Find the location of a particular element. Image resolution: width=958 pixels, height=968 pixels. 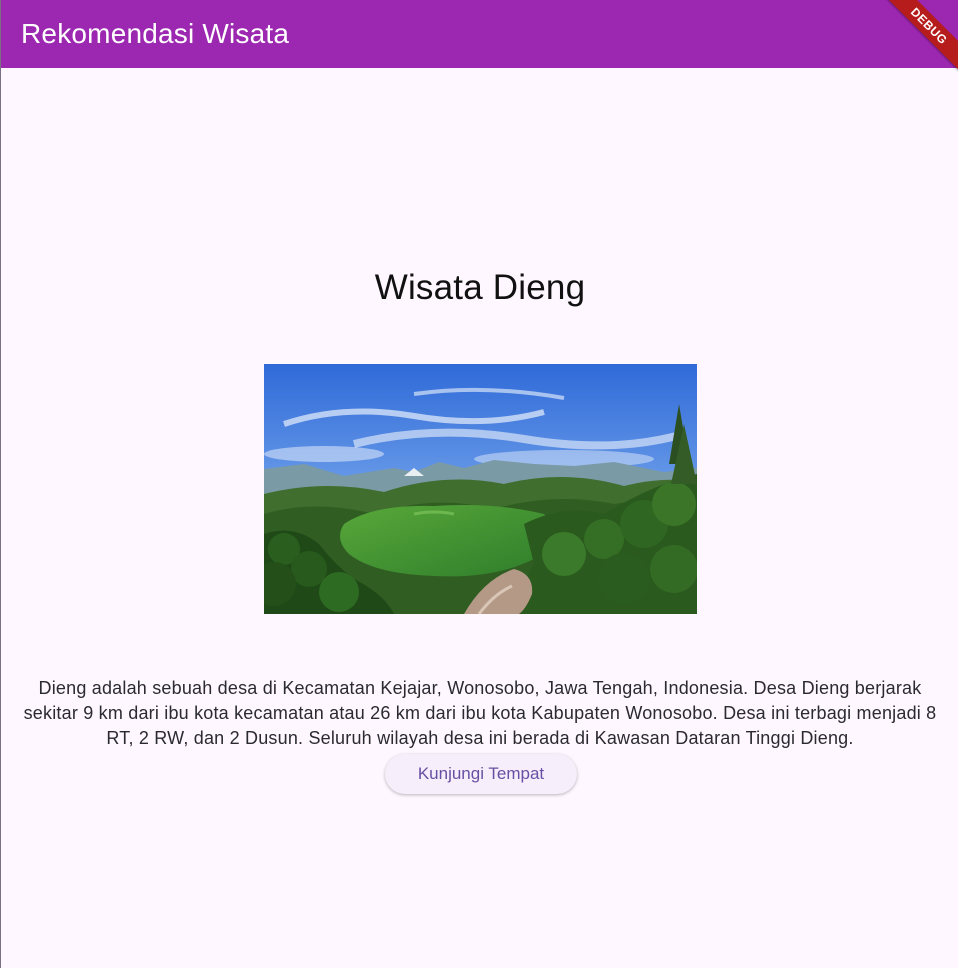

debug-label: DEBUG is located at coordinates (929, 26).